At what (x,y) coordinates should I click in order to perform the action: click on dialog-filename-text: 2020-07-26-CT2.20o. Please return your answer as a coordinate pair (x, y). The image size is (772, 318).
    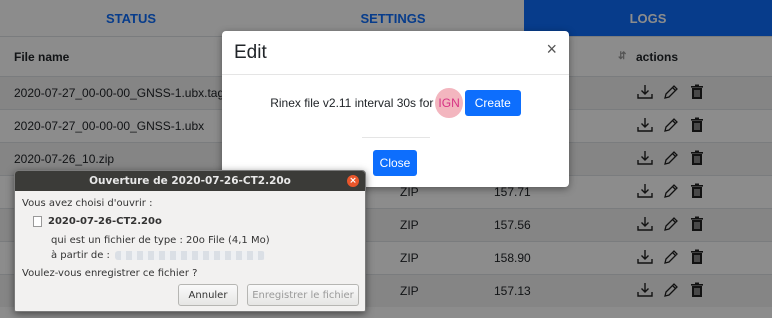
    Looking at the image, I should click on (105, 221).